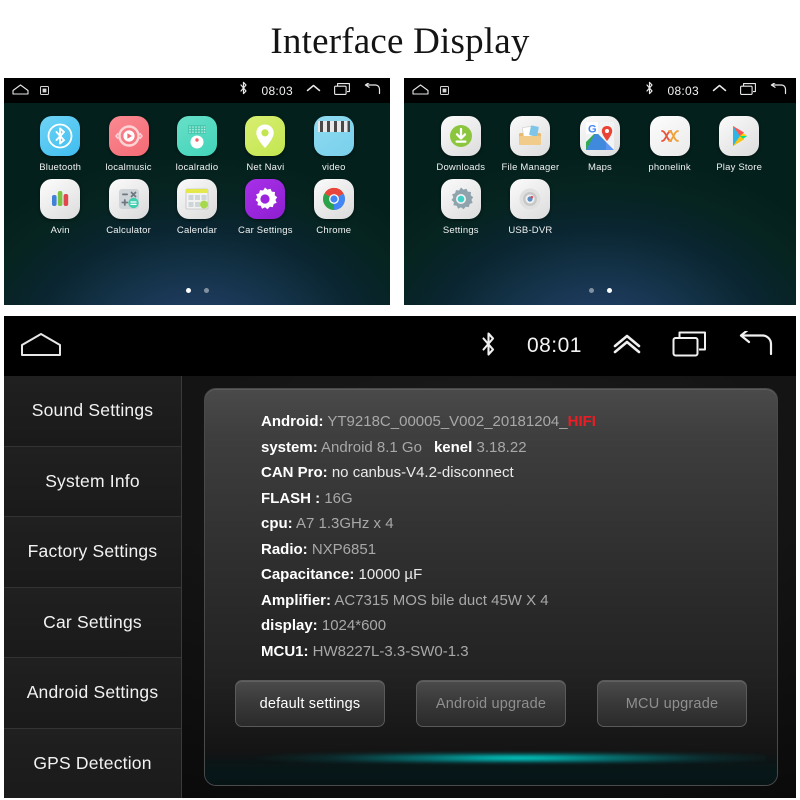  I want to click on calculator-app-icon, so click(128, 199).